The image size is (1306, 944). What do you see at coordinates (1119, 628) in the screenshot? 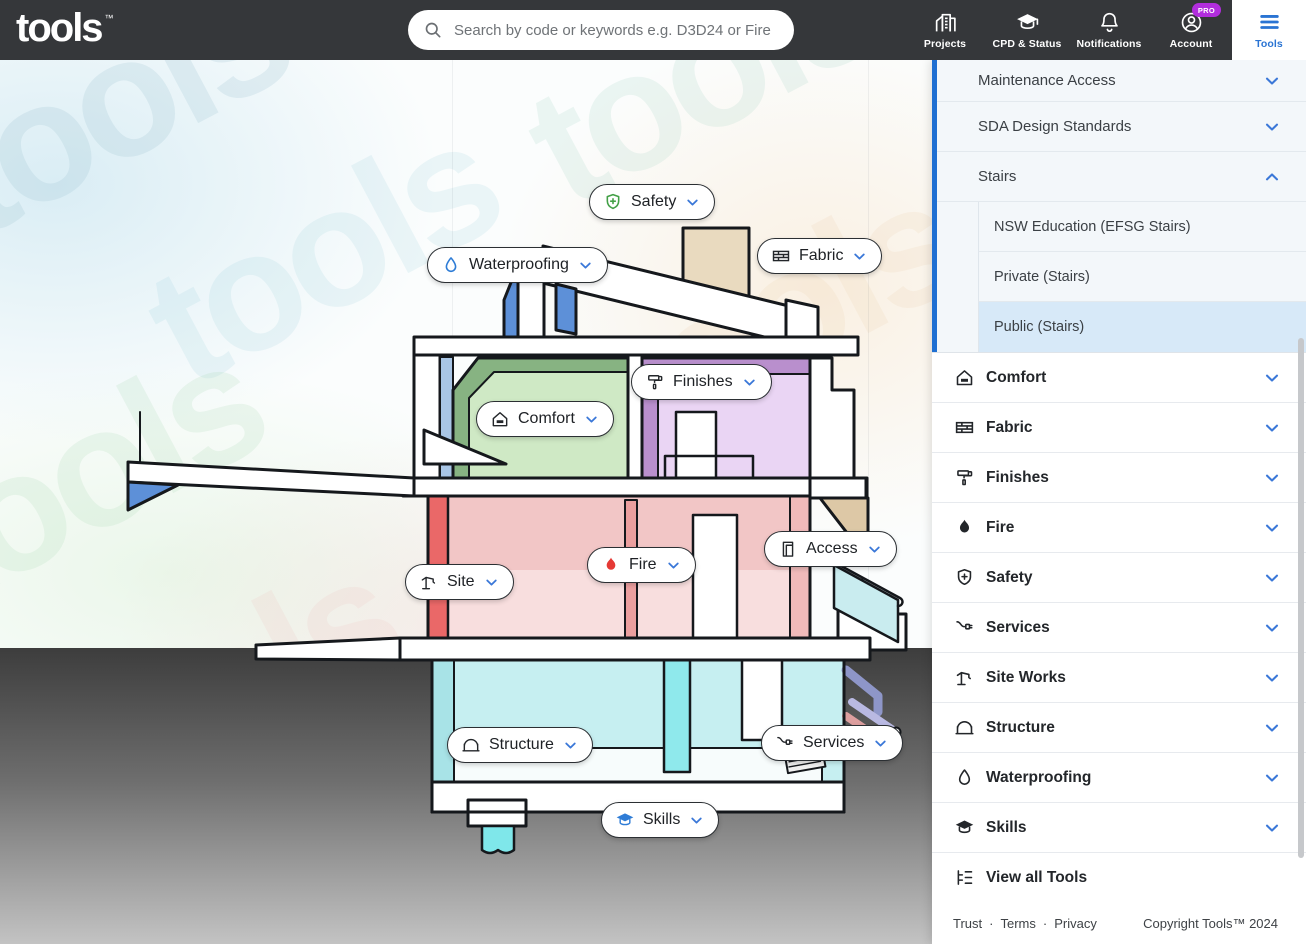
I see `sidebar-item-services: Services` at bounding box center [1119, 628].